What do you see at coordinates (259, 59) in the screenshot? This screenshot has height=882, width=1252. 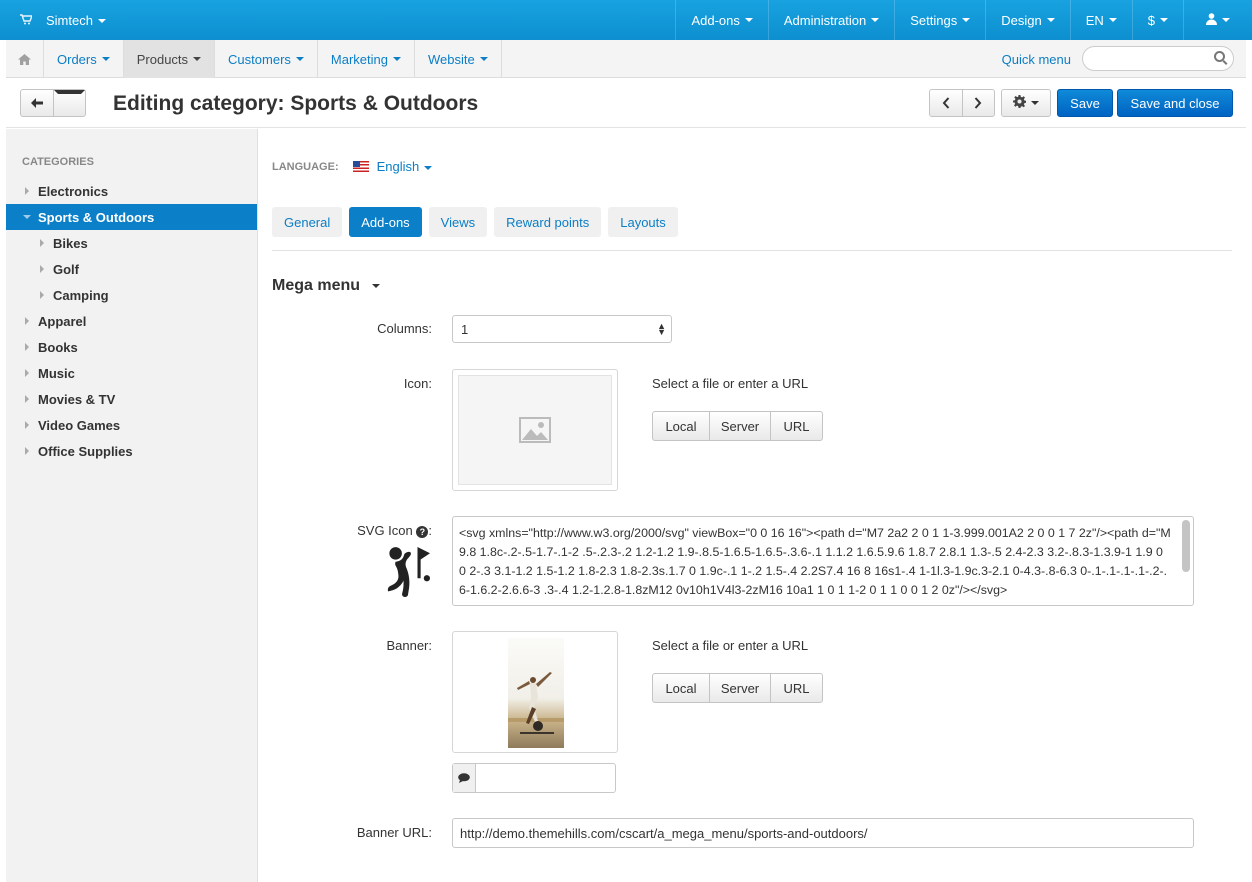 I see `nav-label: Customers` at bounding box center [259, 59].